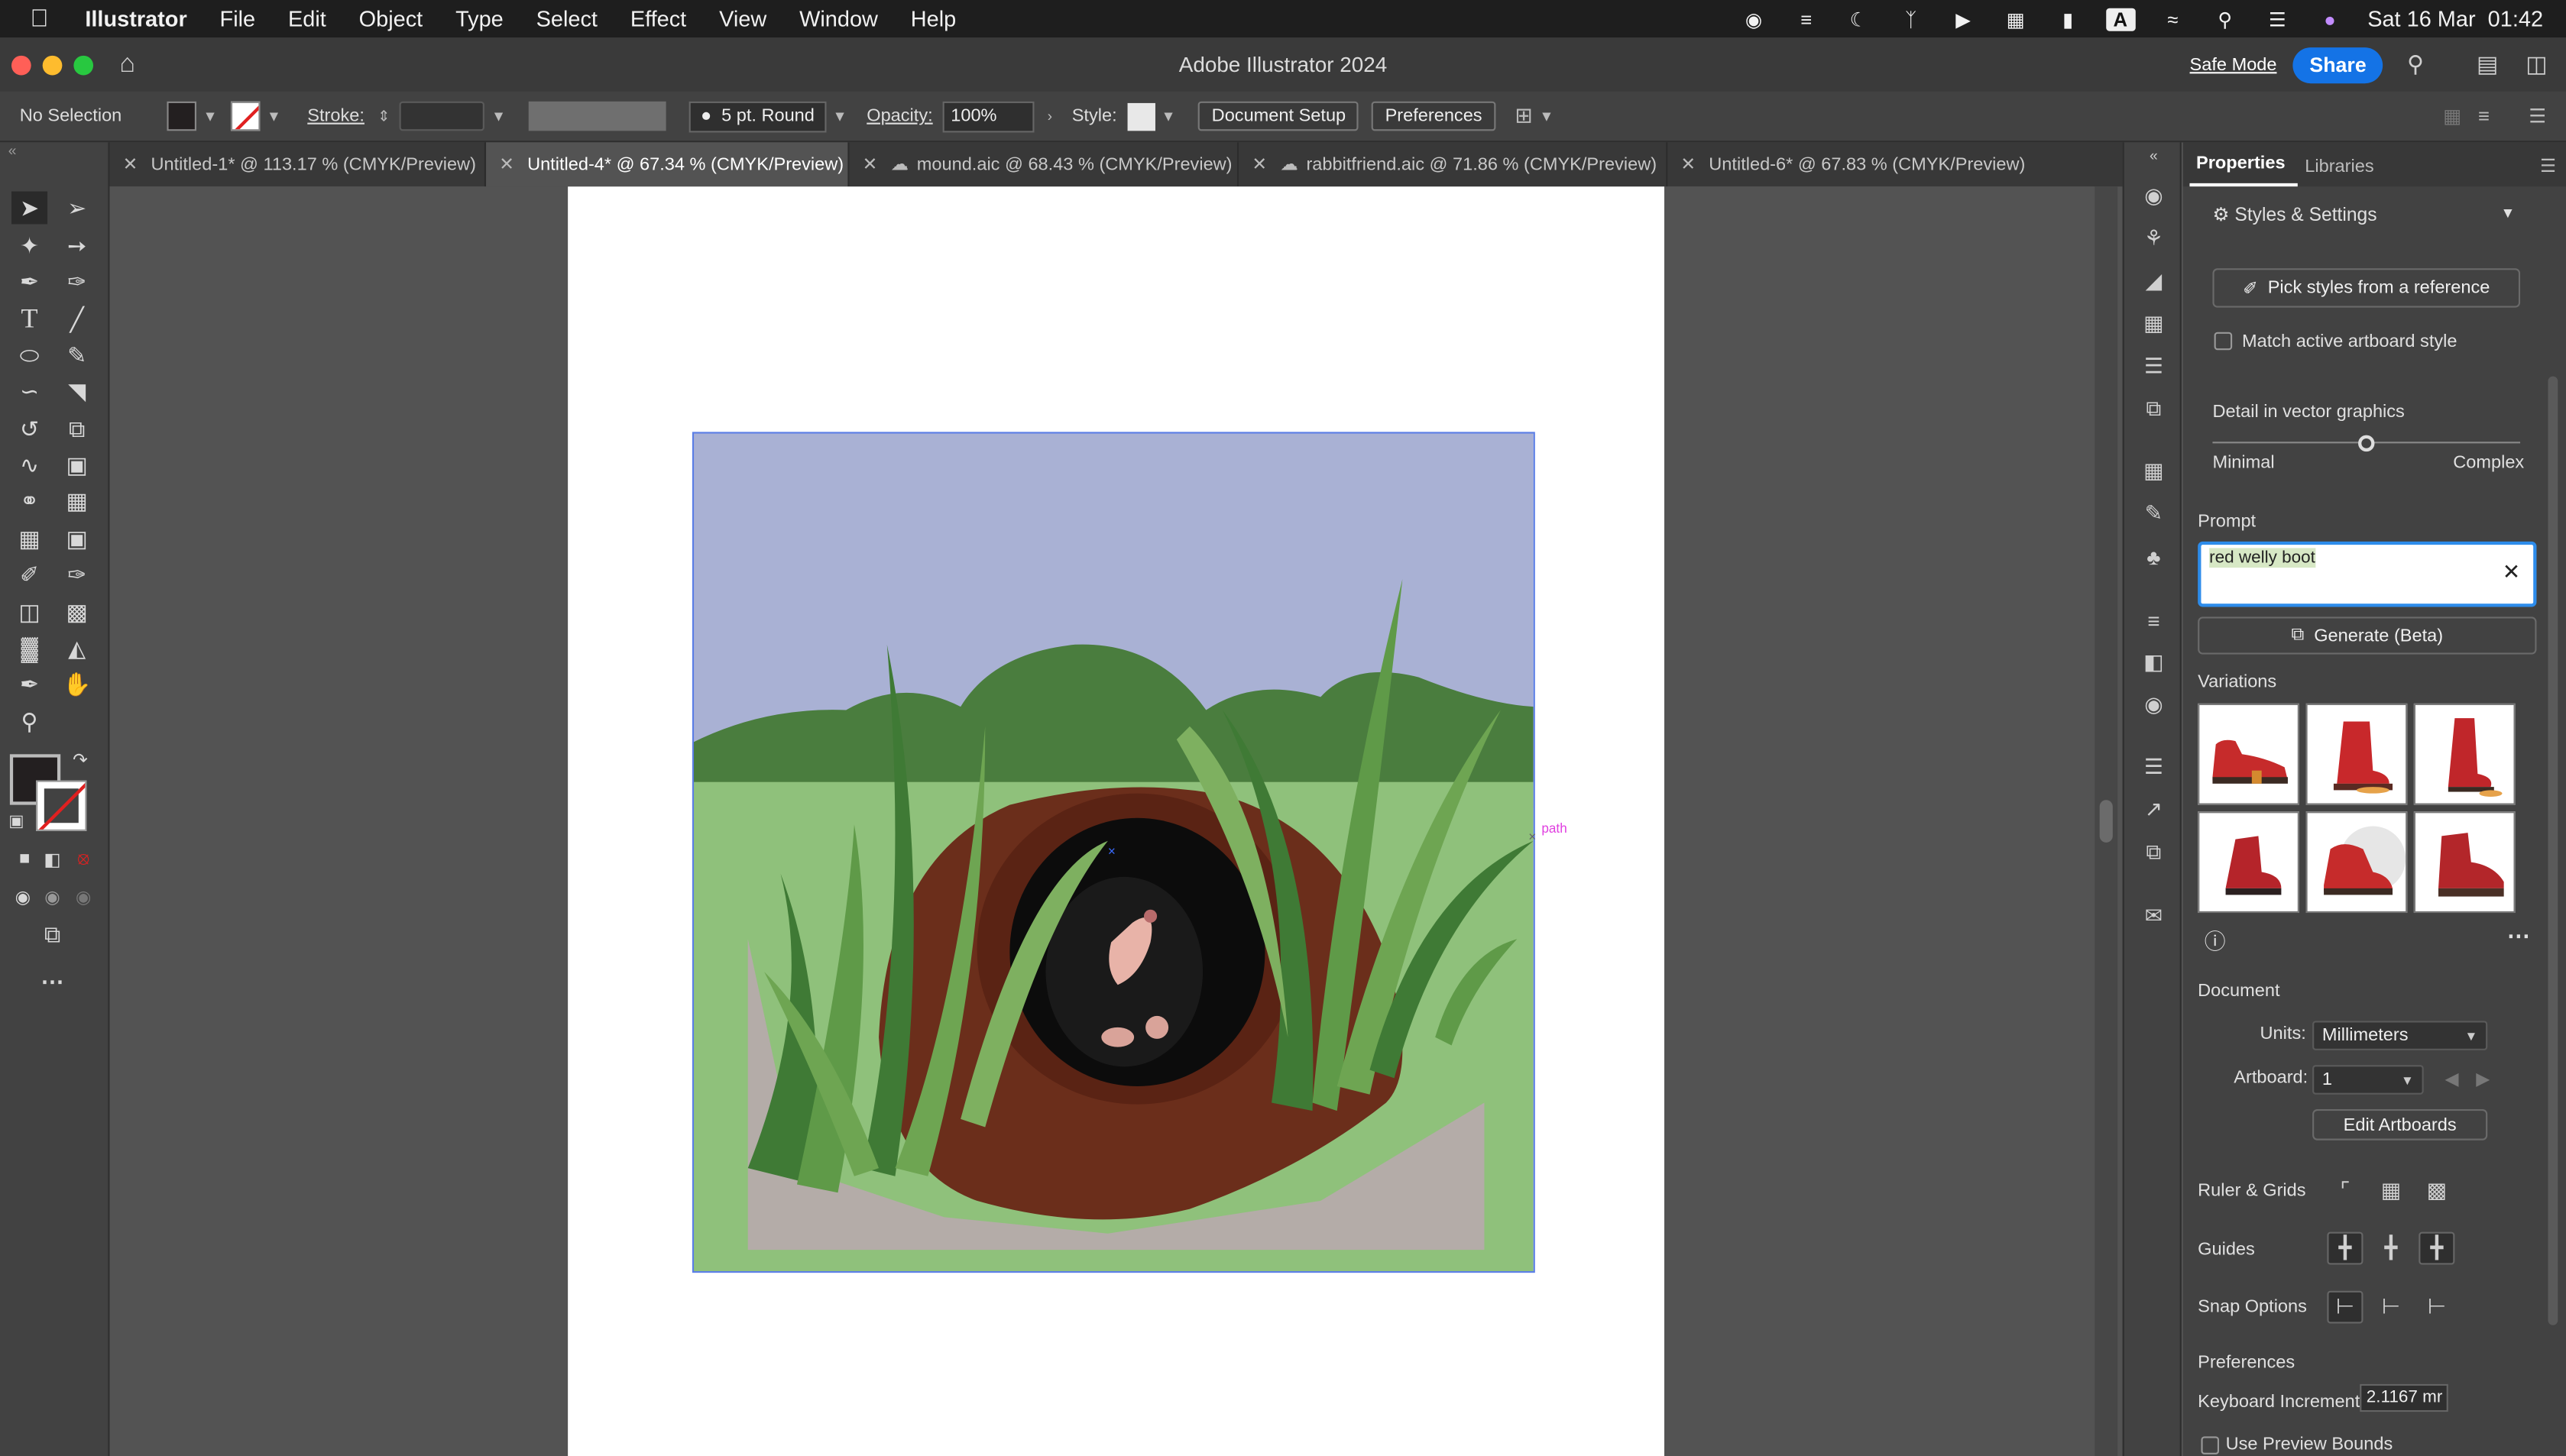 This screenshot has height=1456, width=2566. Describe the element at coordinates (181, 116) in the screenshot. I see `fill-swatch` at that location.